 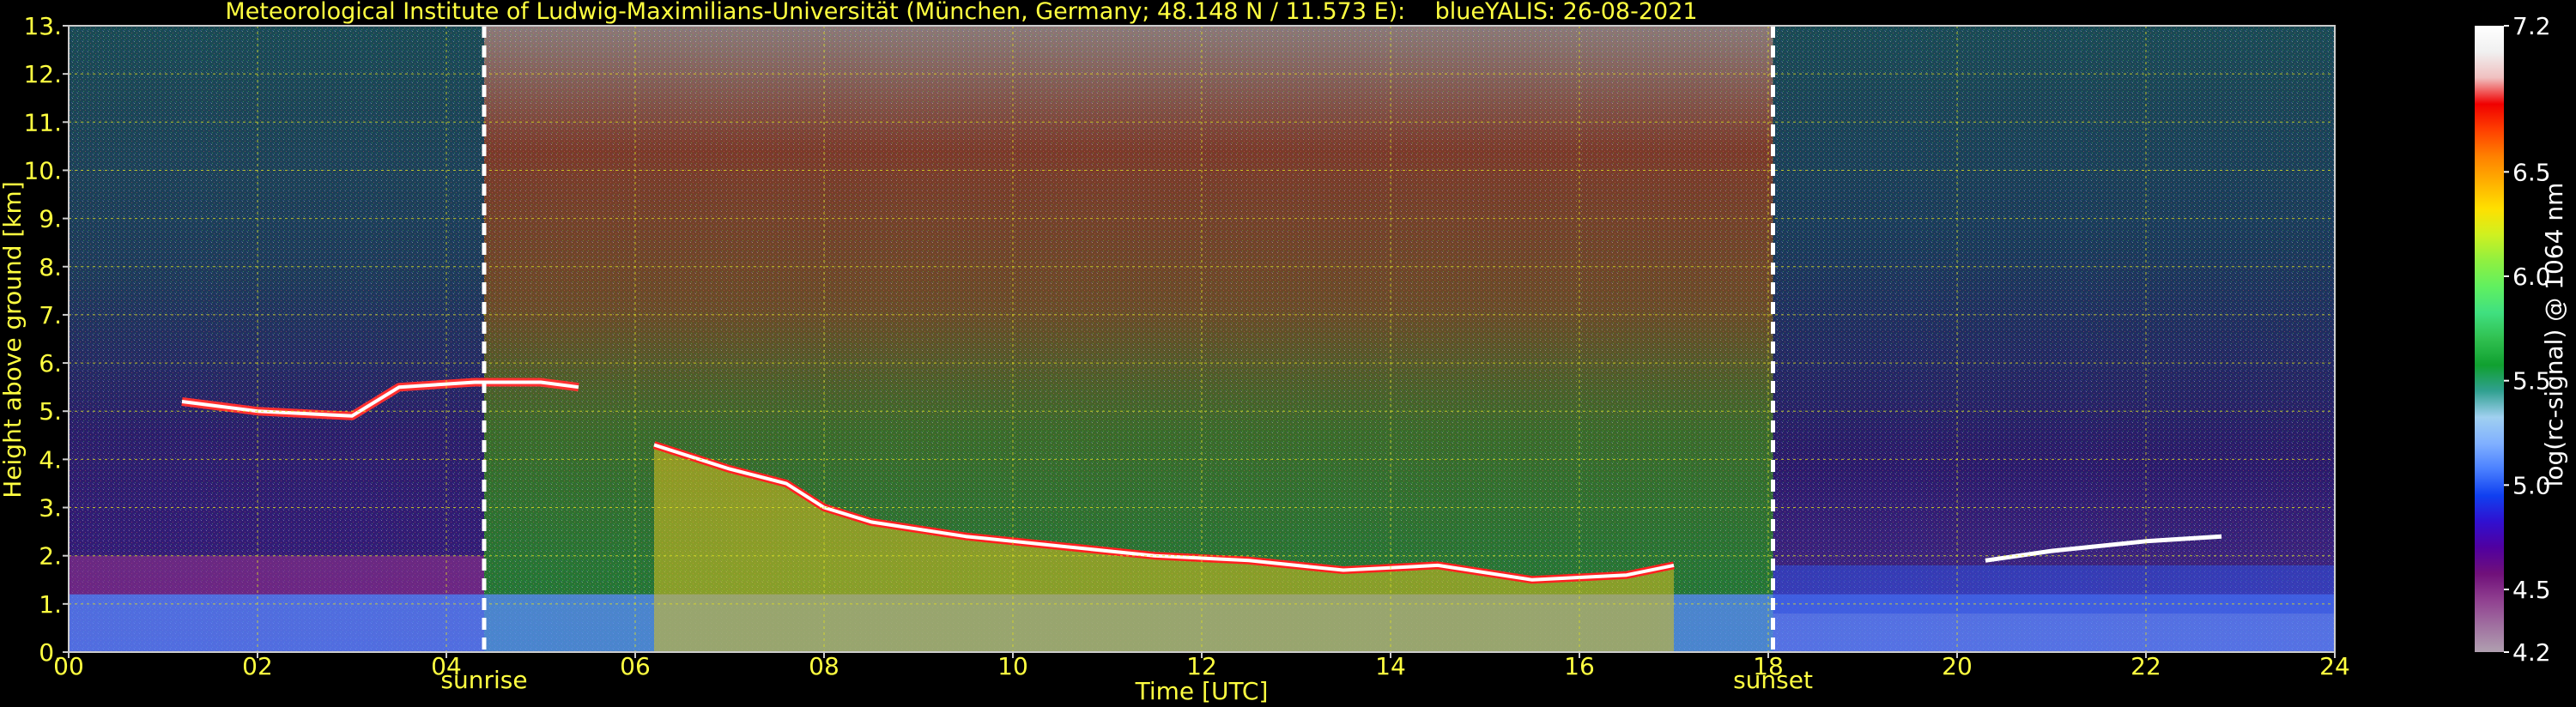 I want to click on y-tick-label: 7., so click(x=50, y=315).